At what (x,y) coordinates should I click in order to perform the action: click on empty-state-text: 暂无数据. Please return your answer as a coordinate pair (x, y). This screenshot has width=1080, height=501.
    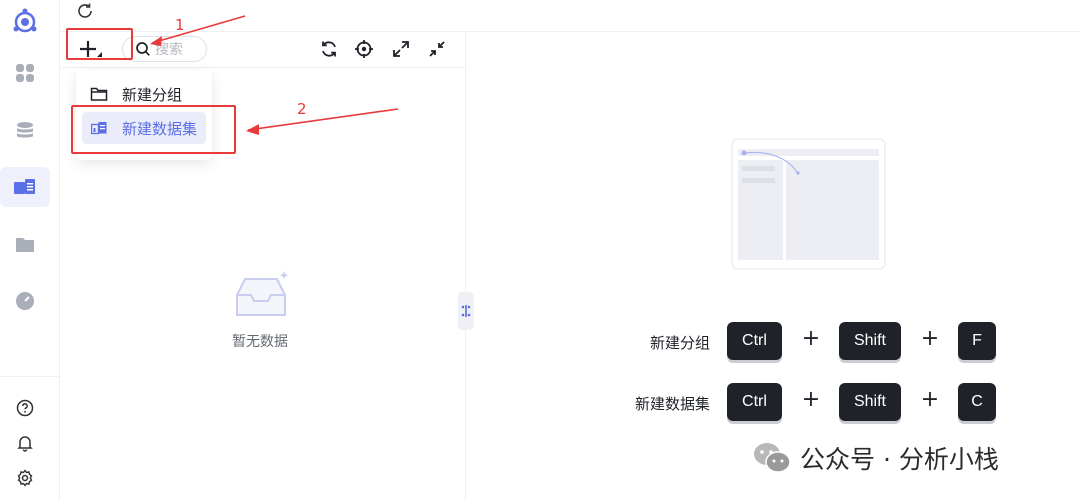
    Looking at the image, I should click on (260, 342).